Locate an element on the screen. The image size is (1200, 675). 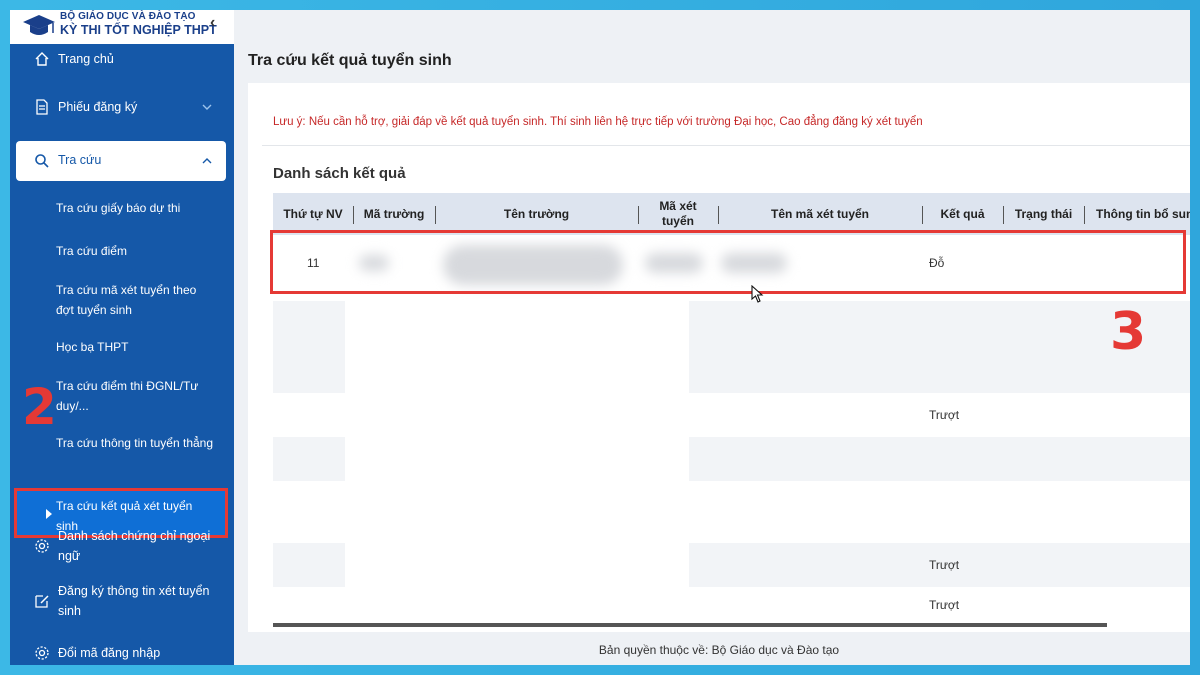
sidebar-item-label: Tra cứu is located at coordinates (80, 160).